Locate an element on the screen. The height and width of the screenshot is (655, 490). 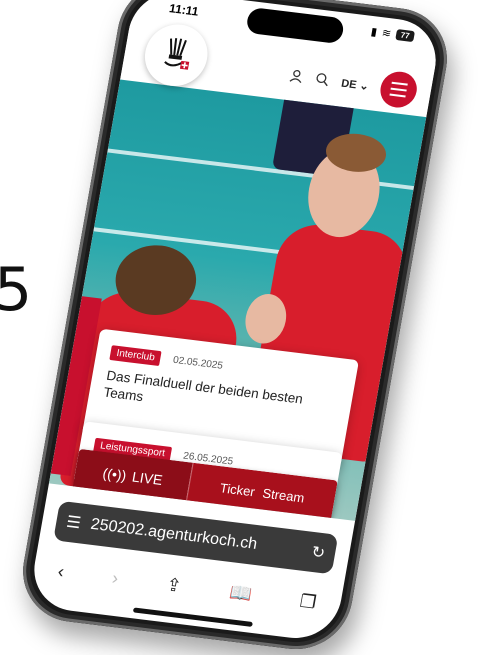
language-select: DE ⌄ is located at coordinates (355, 84).